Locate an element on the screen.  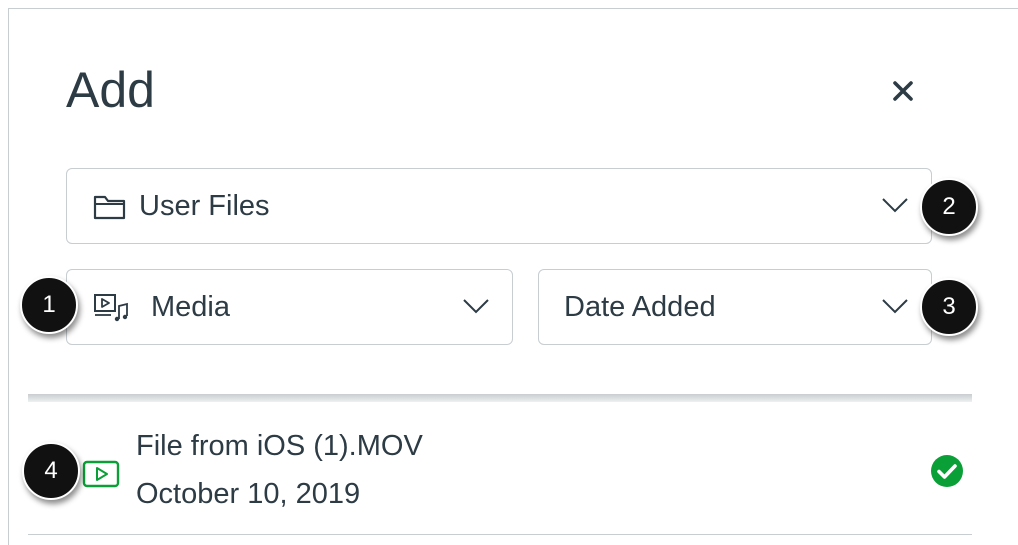
folder-icon is located at coordinates (109, 207).